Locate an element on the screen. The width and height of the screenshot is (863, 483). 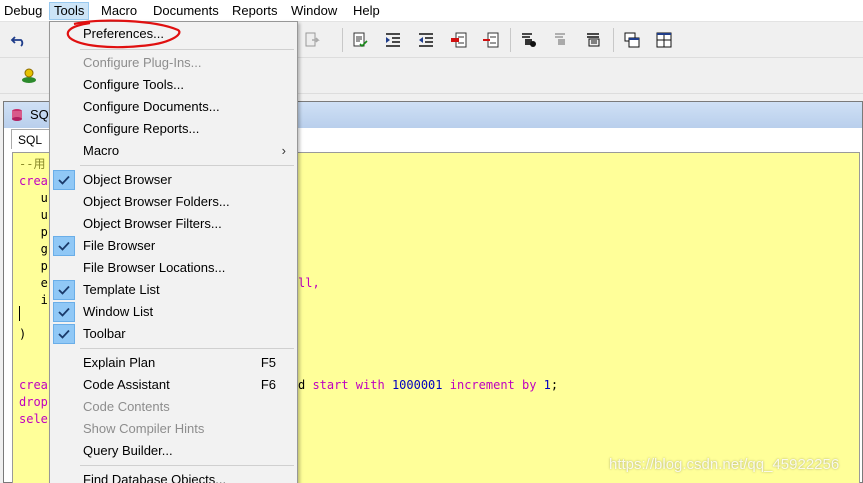
code-fragment: d start with 1000001 increment by 1; is located at coordinates (428, 385).